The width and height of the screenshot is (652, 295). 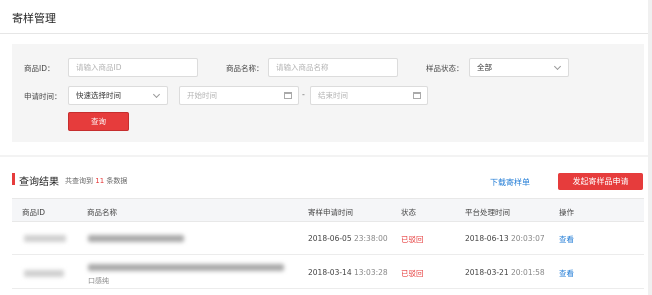 I want to click on results-count-prefix: 共查询到, so click(x=79, y=181).